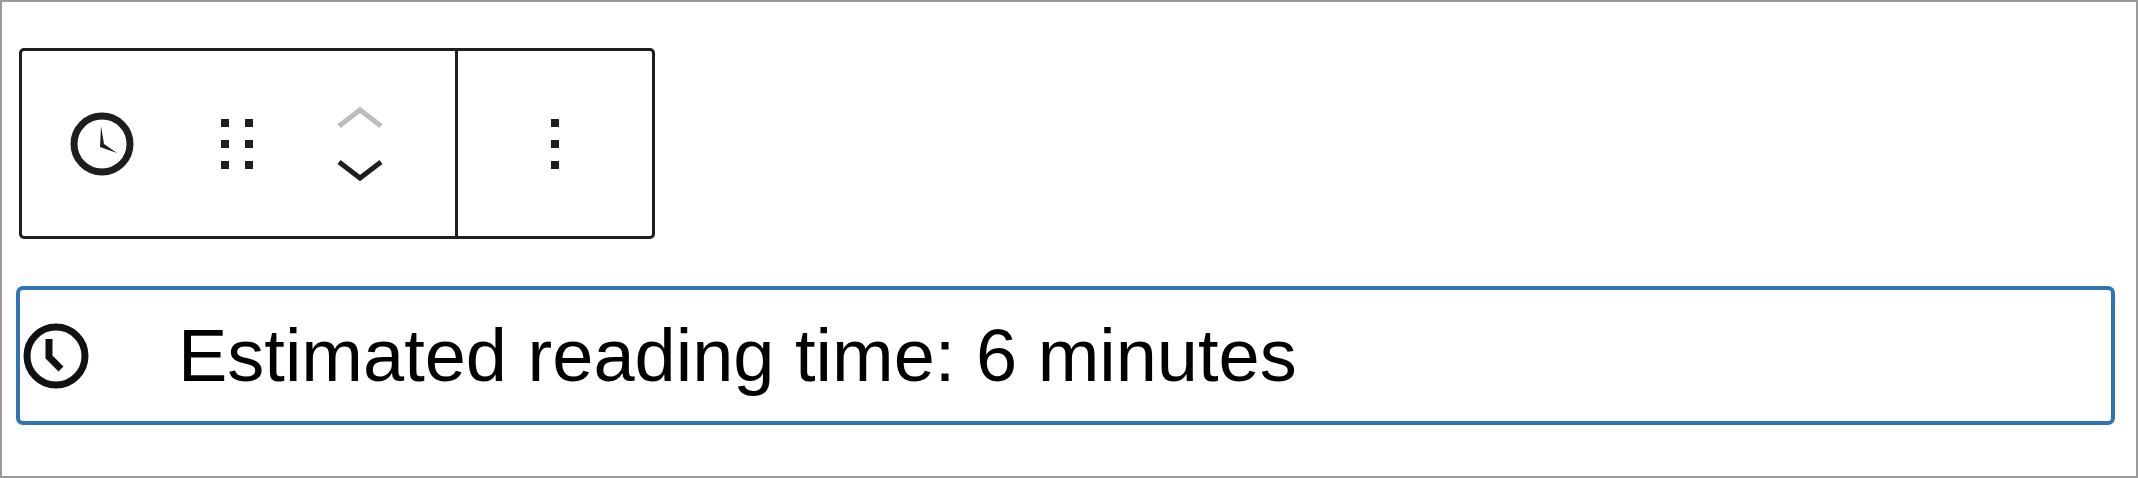  Describe the element at coordinates (237, 143) in the screenshot. I see `drag-icon` at that location.